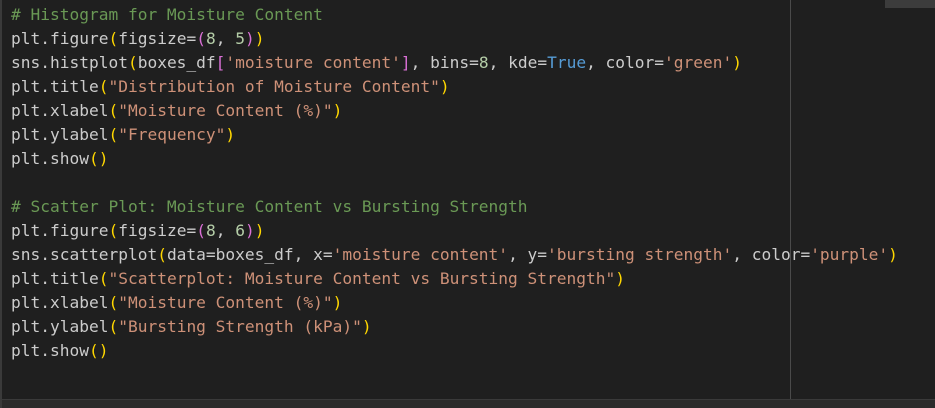 Image resolution: width=935 pixels, height=408 pixels. What do you see at coordinates (249, 254) in the screenshot?
I see `code-token: data=boxes_df, x=` at bounding box center [249, 254].